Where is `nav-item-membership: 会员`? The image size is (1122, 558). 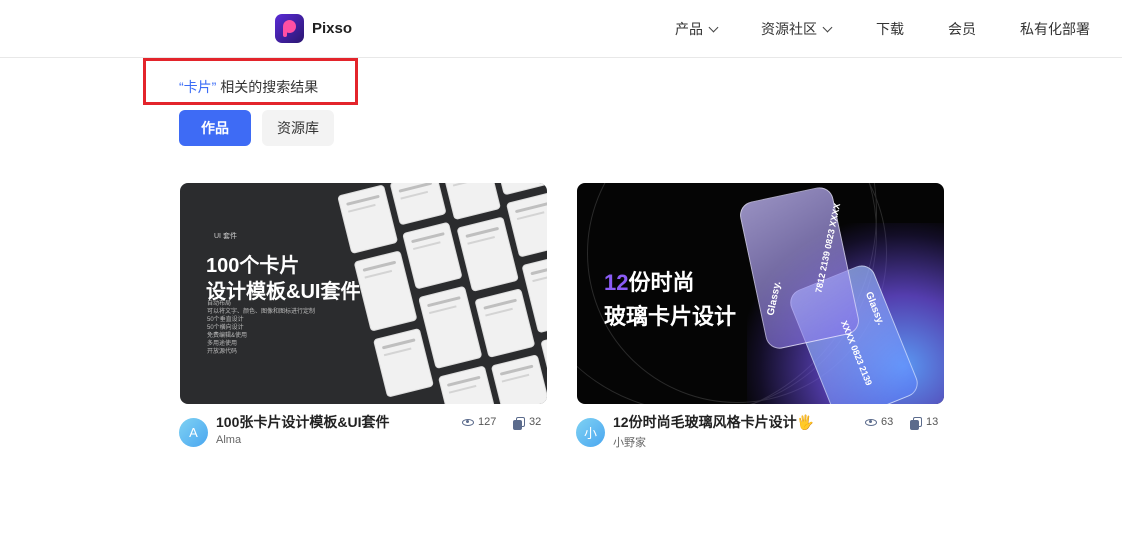
nav-item-membership: 会员 is located at coordinates (962, 29).